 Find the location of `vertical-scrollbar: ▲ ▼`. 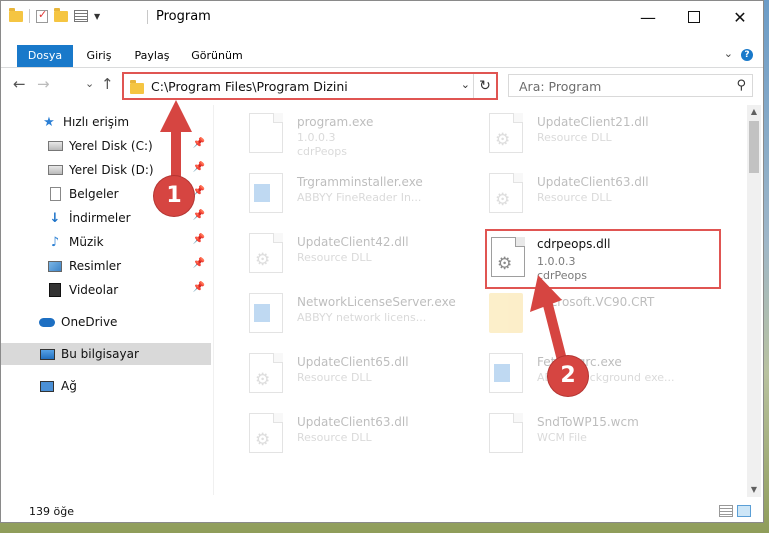

vertical-scrollbar: ▲ ▼ is located at coordinates (754, 301).